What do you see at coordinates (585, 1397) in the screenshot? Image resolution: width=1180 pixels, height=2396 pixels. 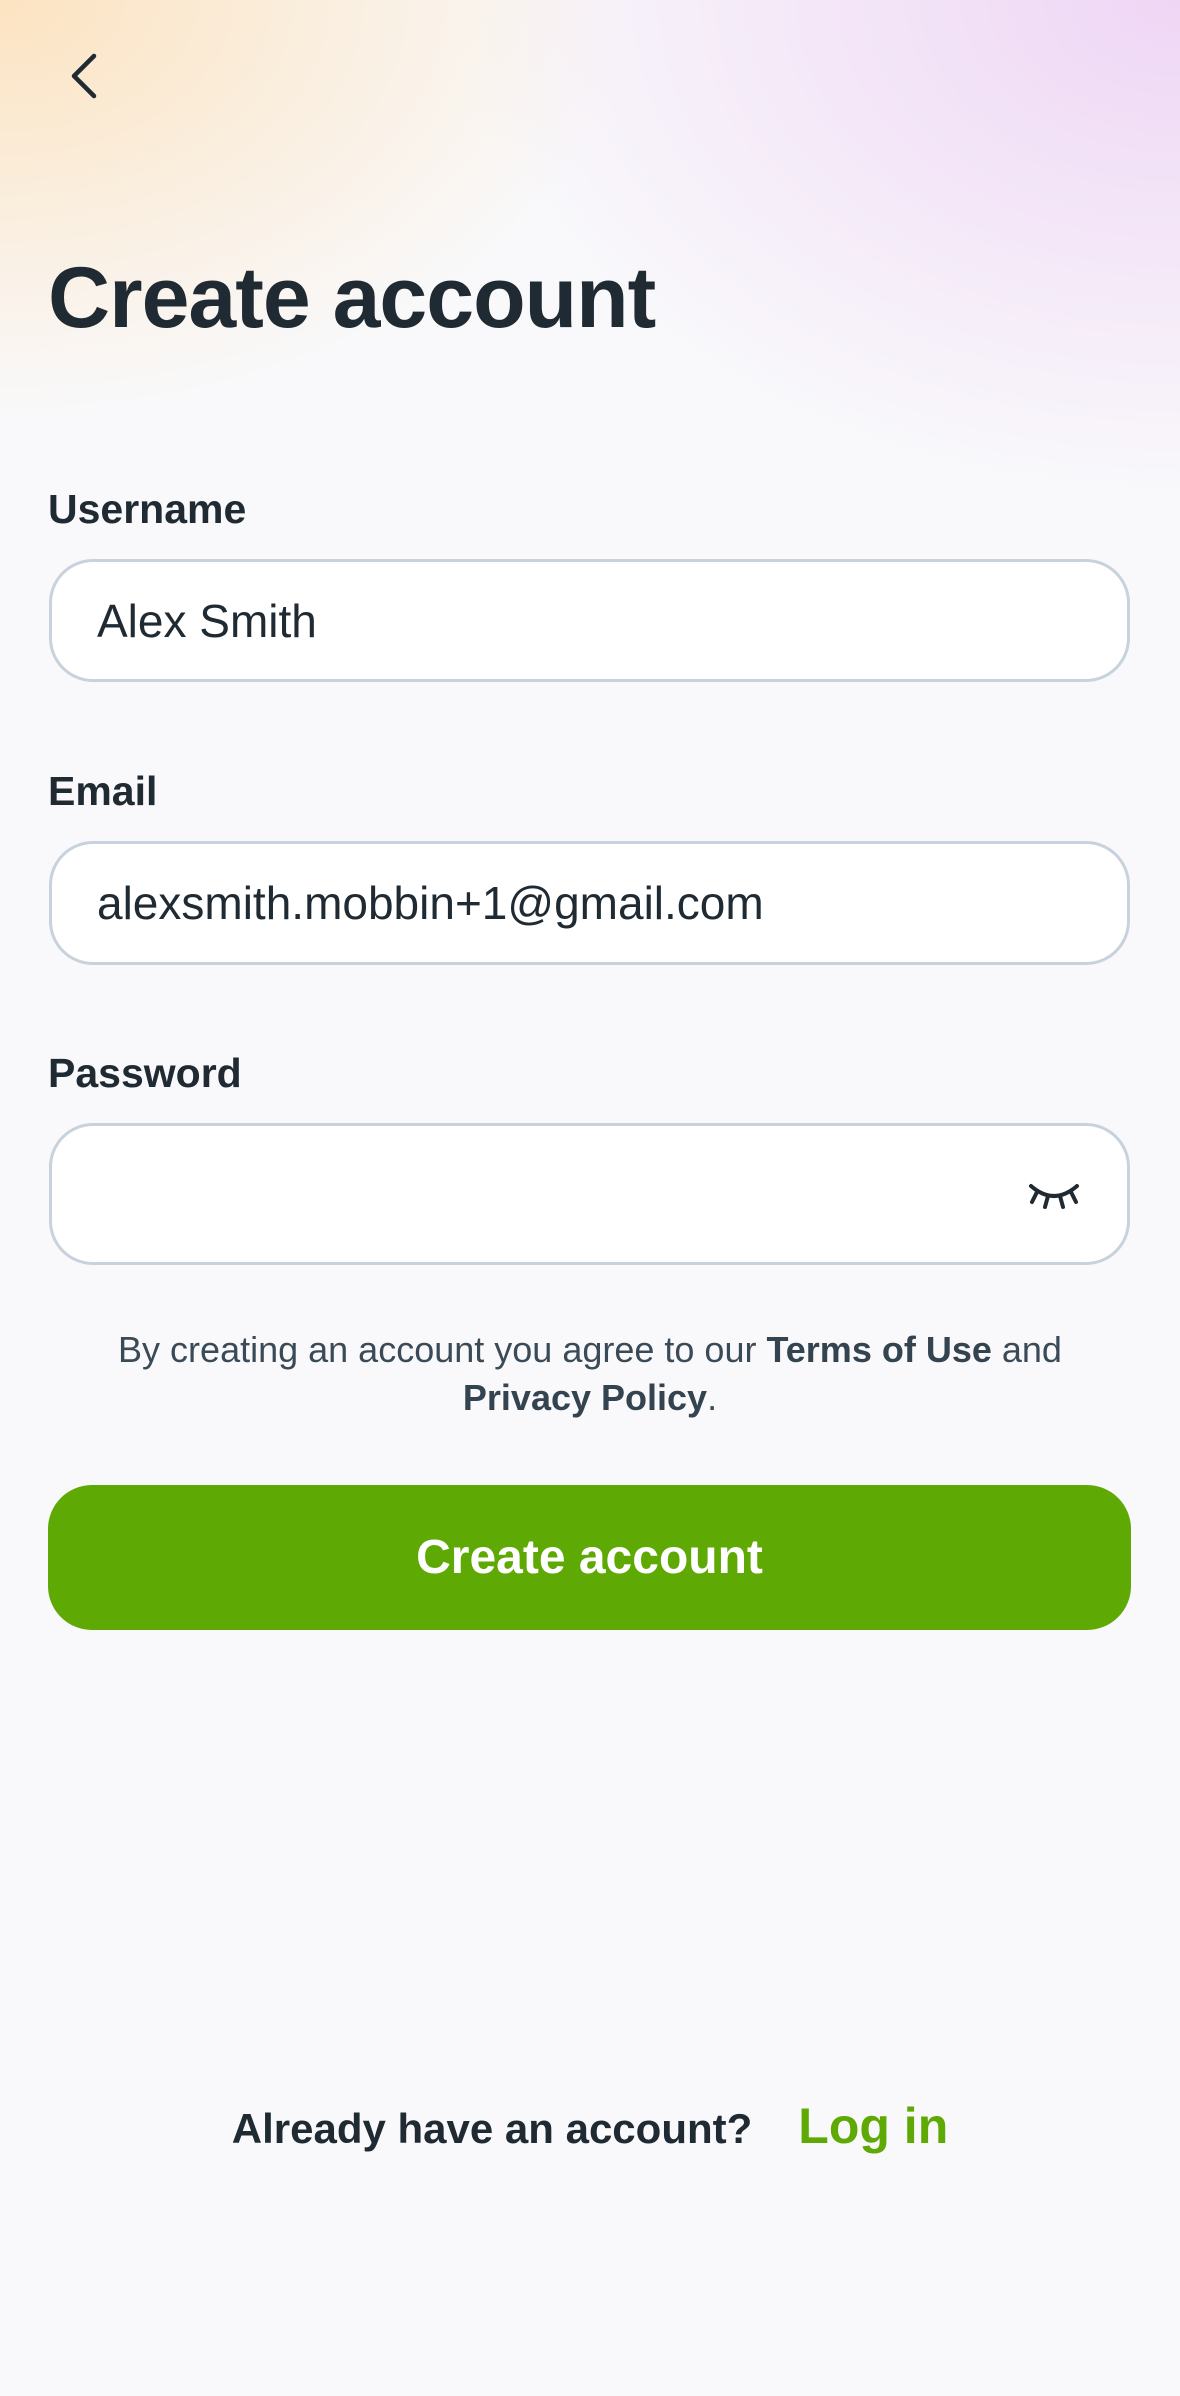 I see `privacy-policy-link: Privacy Policy` at bounding box center [585, 1397].